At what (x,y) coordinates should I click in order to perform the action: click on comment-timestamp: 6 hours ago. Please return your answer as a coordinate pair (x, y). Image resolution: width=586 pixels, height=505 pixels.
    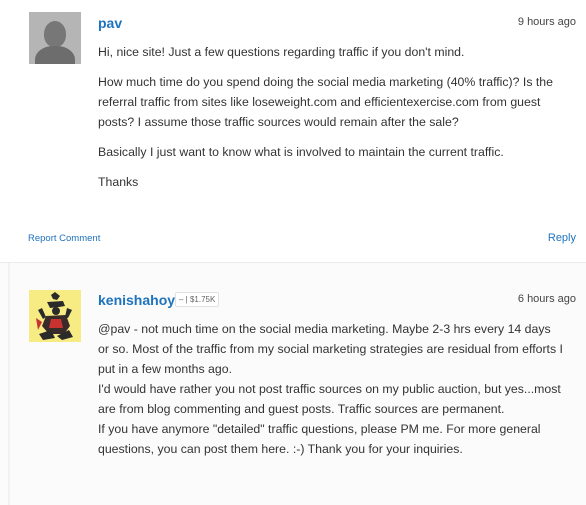
    Looking at the image, I should click on (546, 299).